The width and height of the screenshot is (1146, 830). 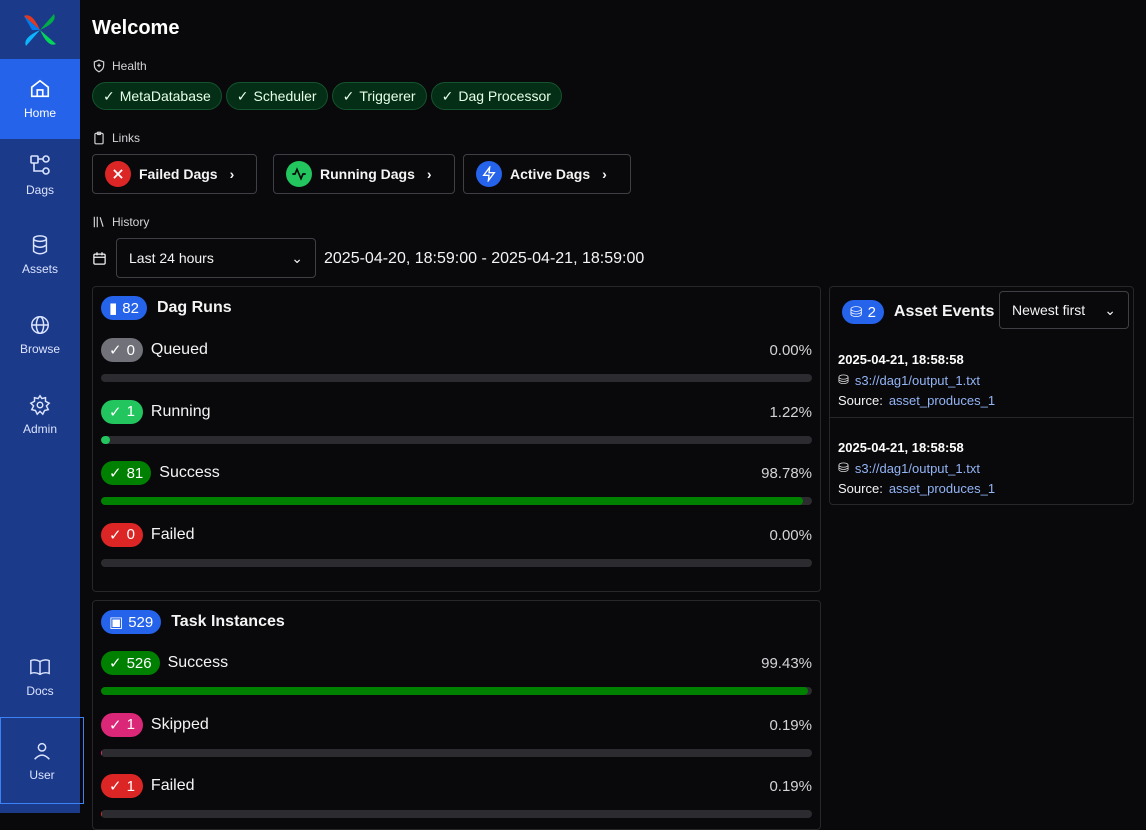 What do you see at coordinates (40, 681) in the screenshot?
I see `sidebar-item-docs: Docs` at bounding box center [40, 681].